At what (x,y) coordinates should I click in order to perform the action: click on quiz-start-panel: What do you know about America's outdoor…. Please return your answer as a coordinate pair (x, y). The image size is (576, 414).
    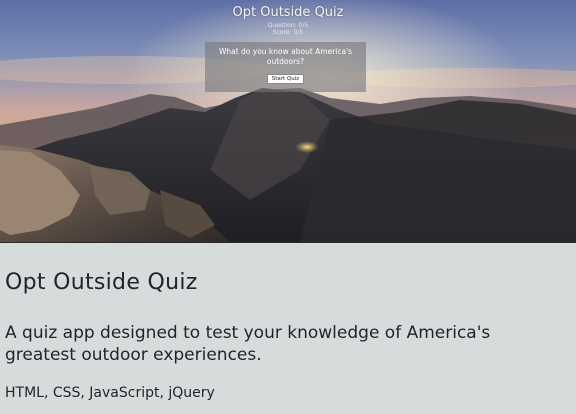
    Looking at the image, I should click on (285, 67).